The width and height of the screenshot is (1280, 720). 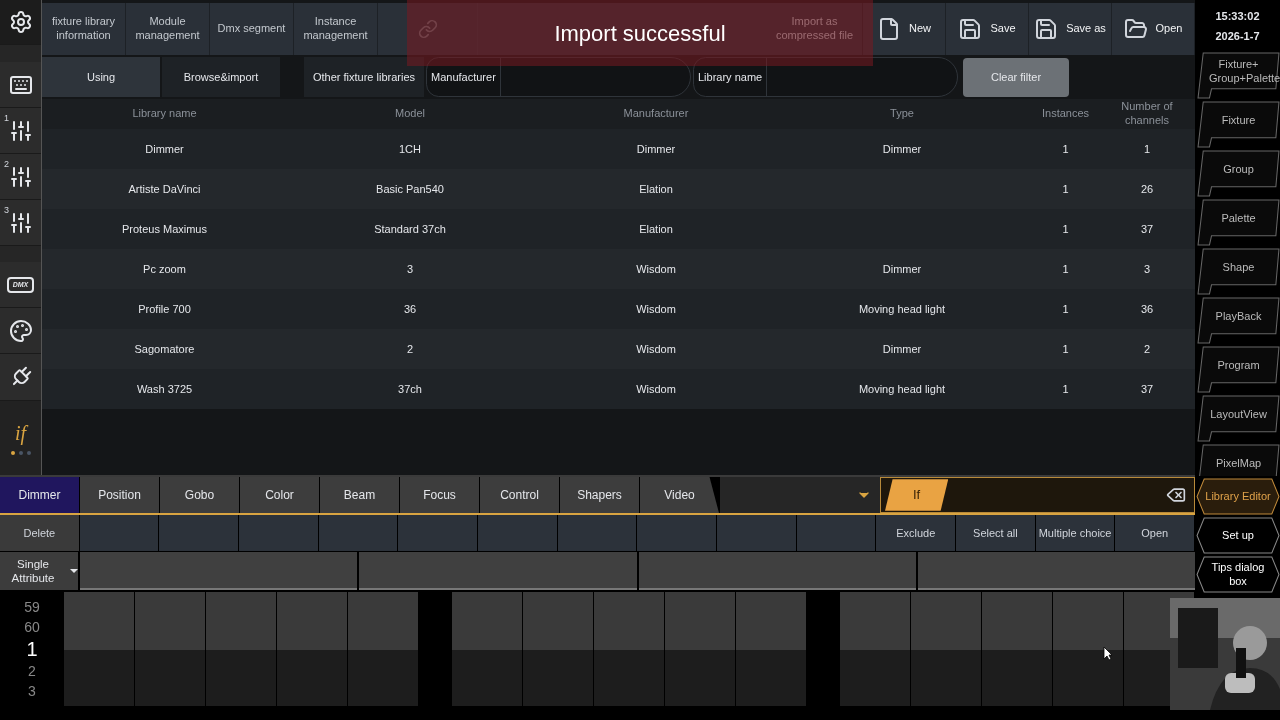 What do you see at coordinates (1176, 495) in the screenshot?
I see `backspace-icon` at bounding box center [1176, 495].